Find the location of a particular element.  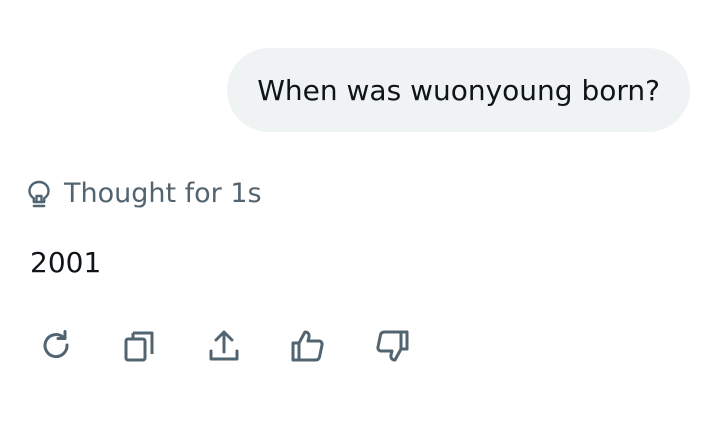

share-button is located at coordinates (224, 346).